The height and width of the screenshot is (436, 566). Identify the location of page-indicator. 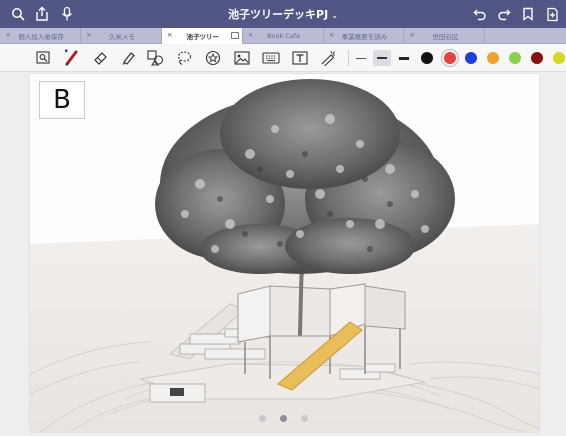
(283, 418).